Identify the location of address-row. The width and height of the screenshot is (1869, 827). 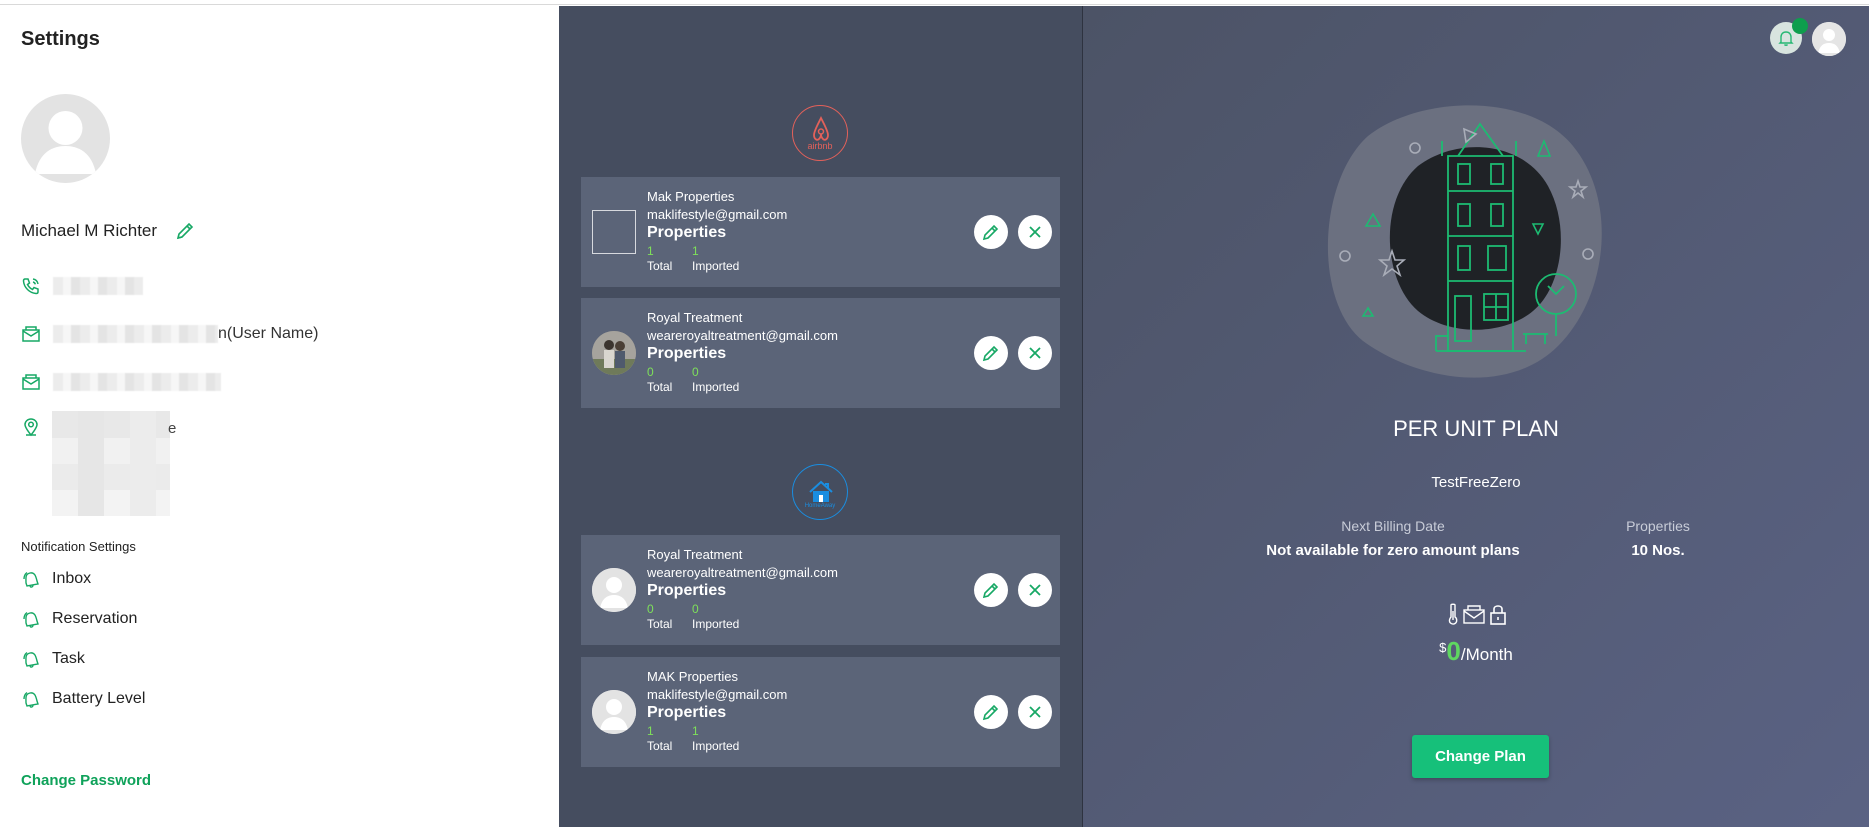
(37, 427).